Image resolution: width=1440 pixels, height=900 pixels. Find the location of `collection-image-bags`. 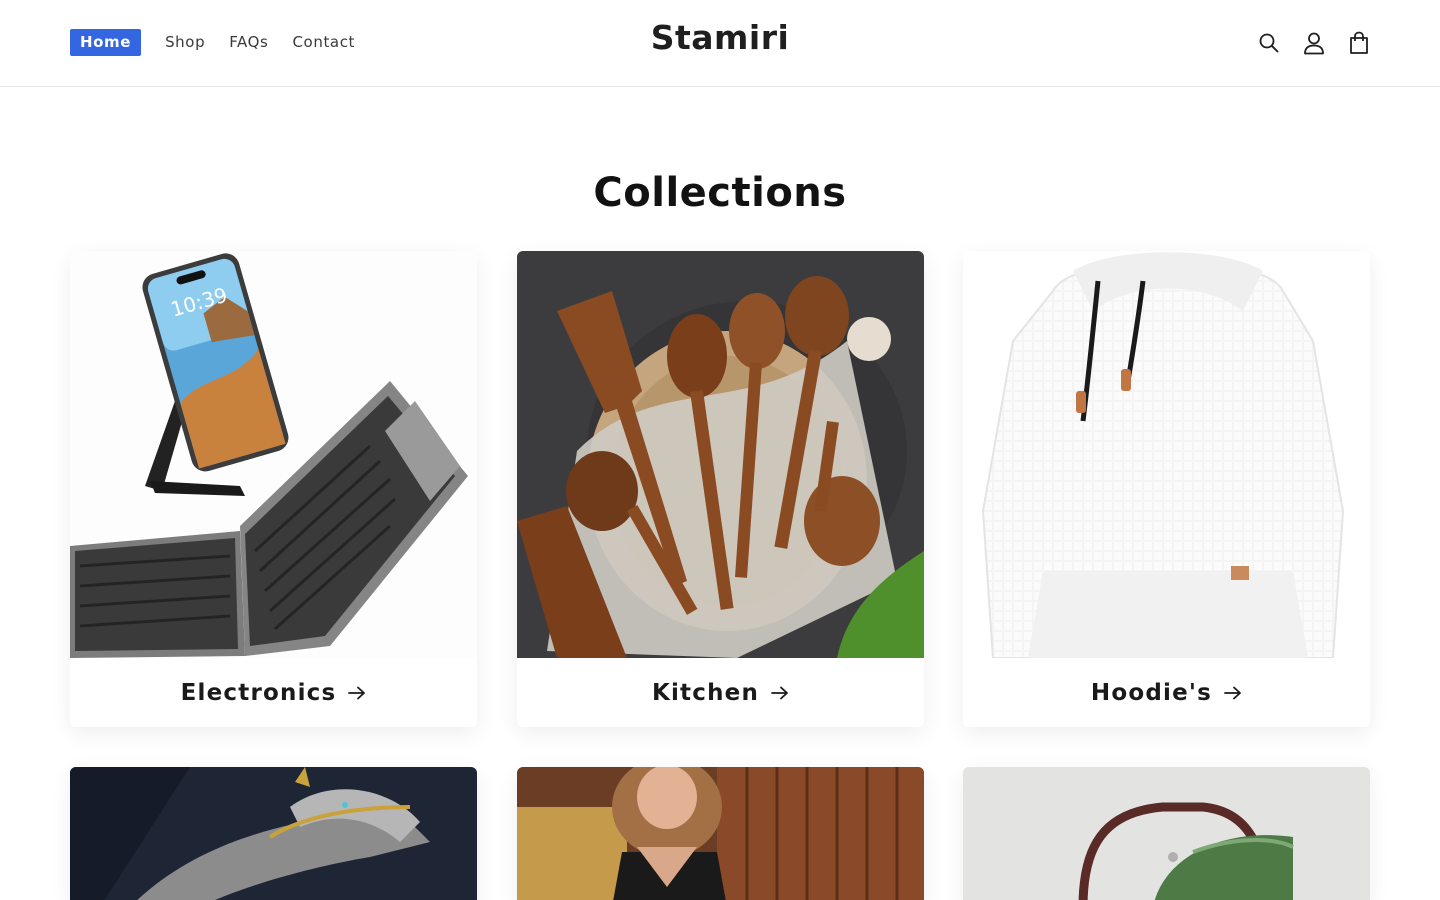

collection-image-bags is located at coordinates (1166, 833).